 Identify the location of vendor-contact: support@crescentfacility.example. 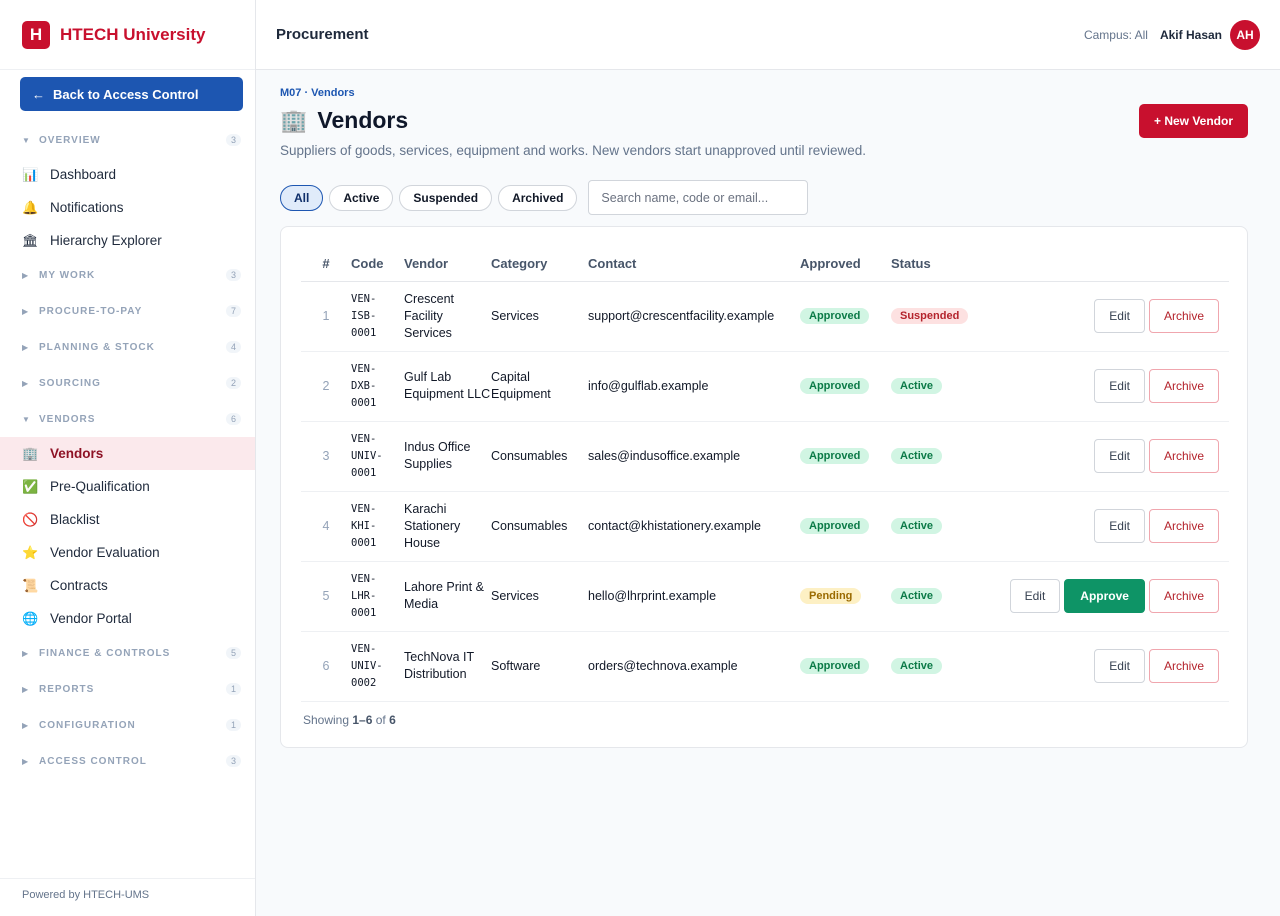
(694, 316).